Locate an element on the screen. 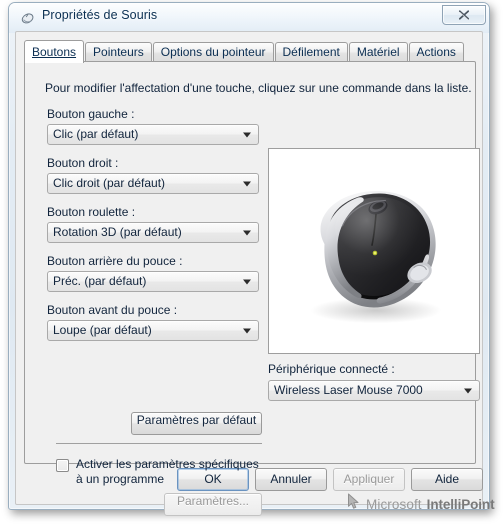  mouse-product-image is located at coordinates (376, 257).